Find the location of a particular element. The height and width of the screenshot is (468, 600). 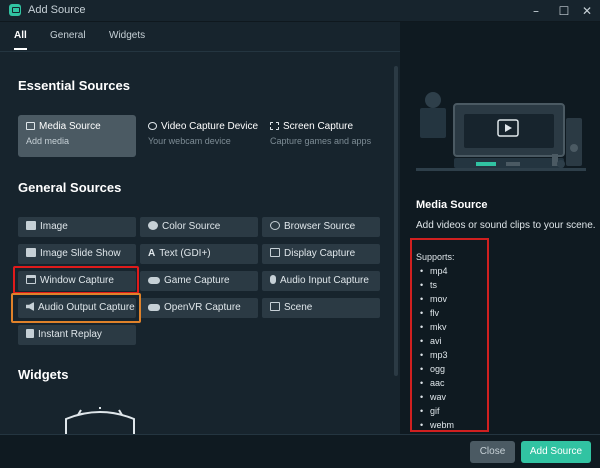

tab-general: General is located at coordinates (68, 35).